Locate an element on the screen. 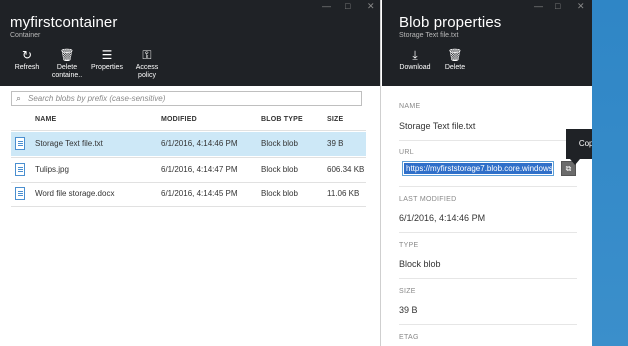 The width and height of the screenshot is (628, 346). delete-container-label-line2: containe.. is located at coordinates (67, 75).